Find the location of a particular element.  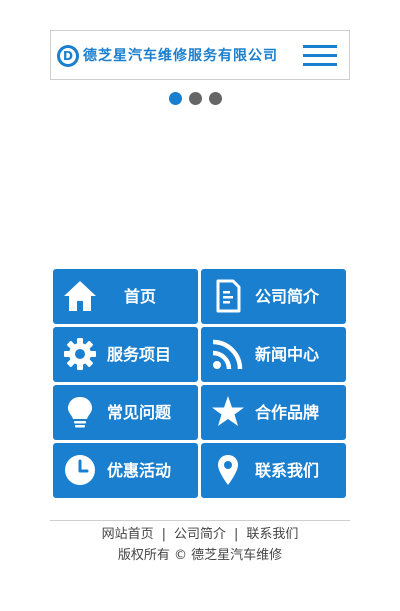

gear-icon is located at coordinates (80, 354).